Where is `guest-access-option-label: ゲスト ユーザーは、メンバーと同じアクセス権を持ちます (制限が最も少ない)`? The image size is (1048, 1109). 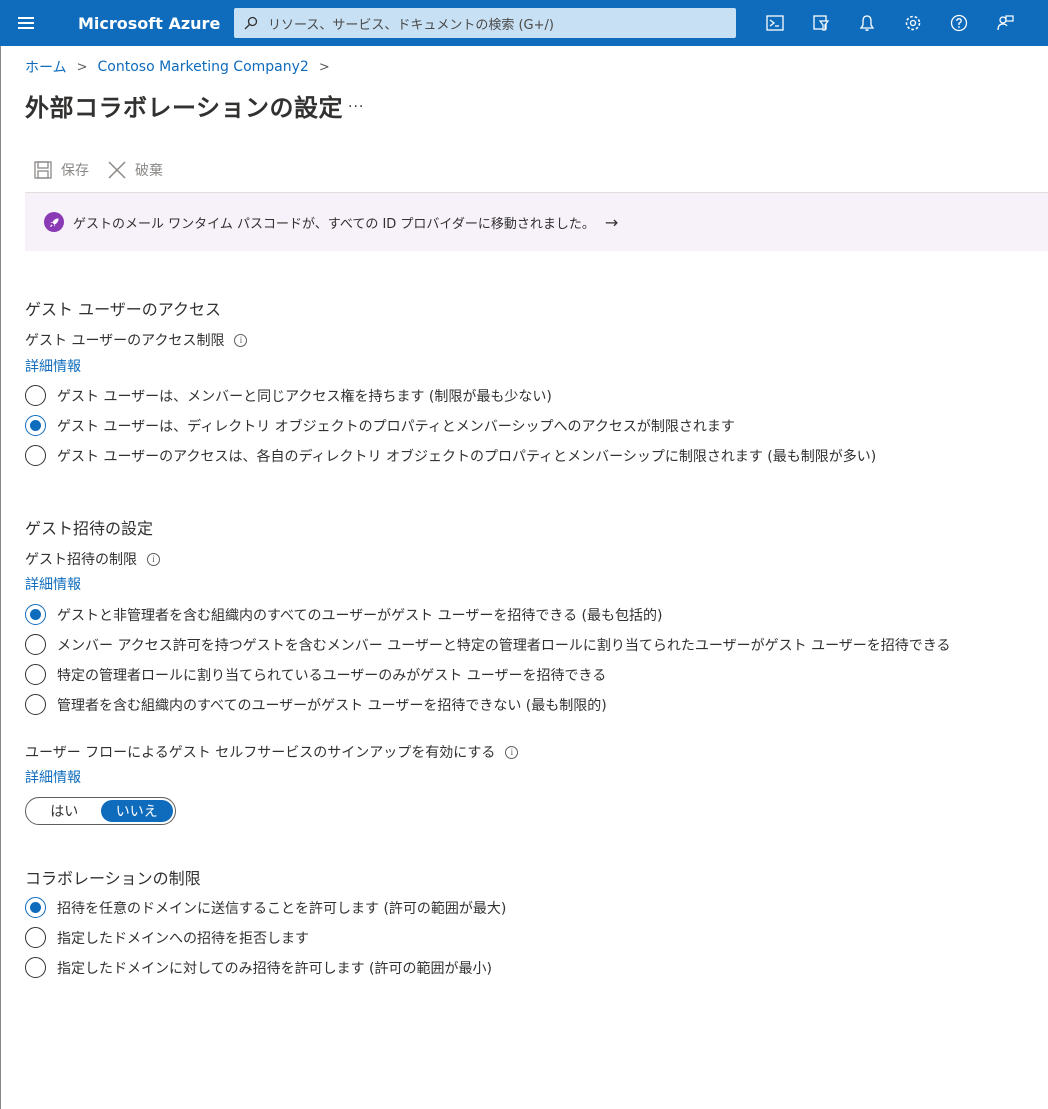
guest-access-option-label: ゲスト ユーザーは、メンバーと同じアクセス権を持ちます (制限が最も少ない) is located at coordinates (304, 396).